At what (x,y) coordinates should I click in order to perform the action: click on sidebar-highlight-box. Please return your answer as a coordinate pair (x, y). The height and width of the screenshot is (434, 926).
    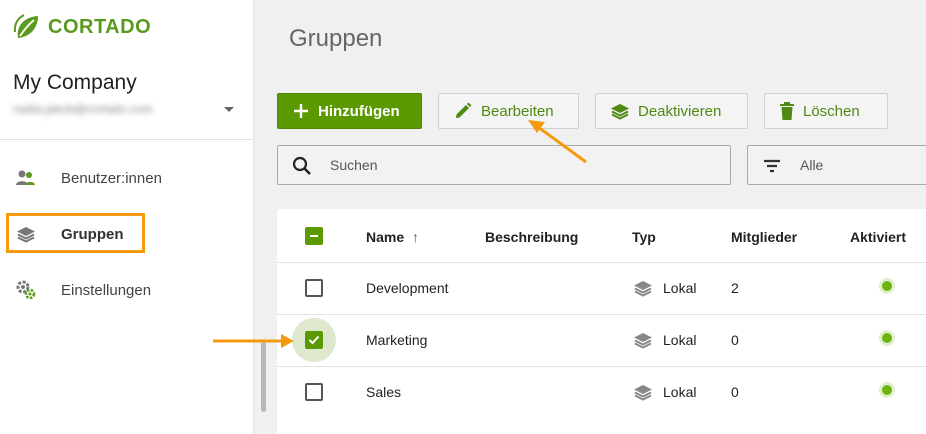
    Looking at the image, I should click on (75, 233).